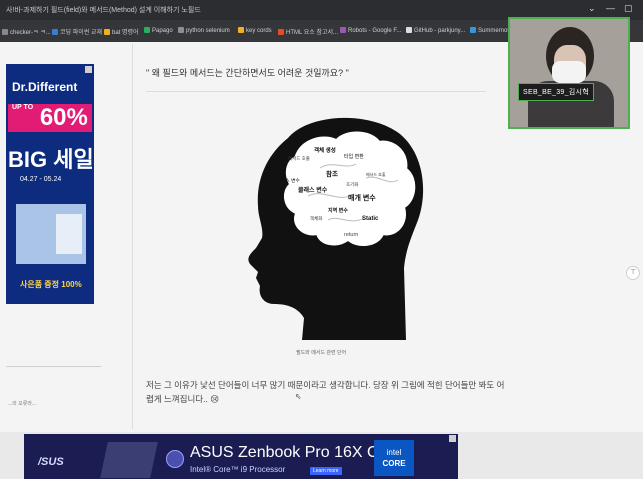 This screenshot has width=643, height=479. I want to click on brain-word: return, so click(351, 235).